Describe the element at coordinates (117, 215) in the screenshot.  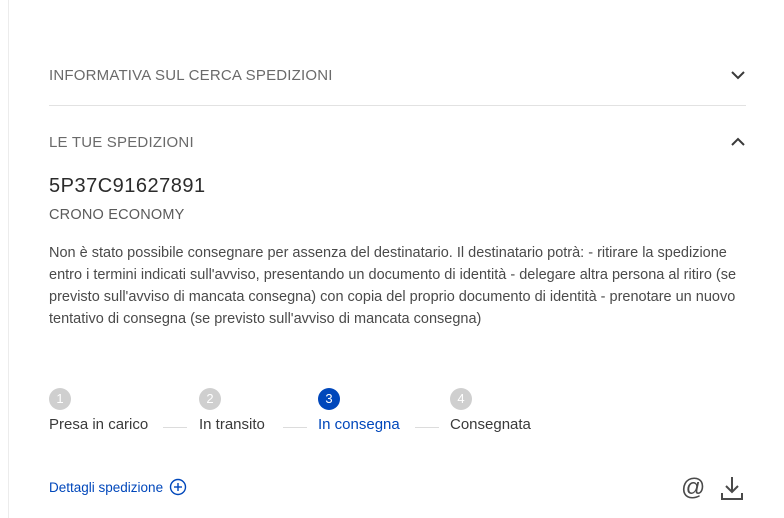
I see `service-name: CRONO ECONOMY` at that location.